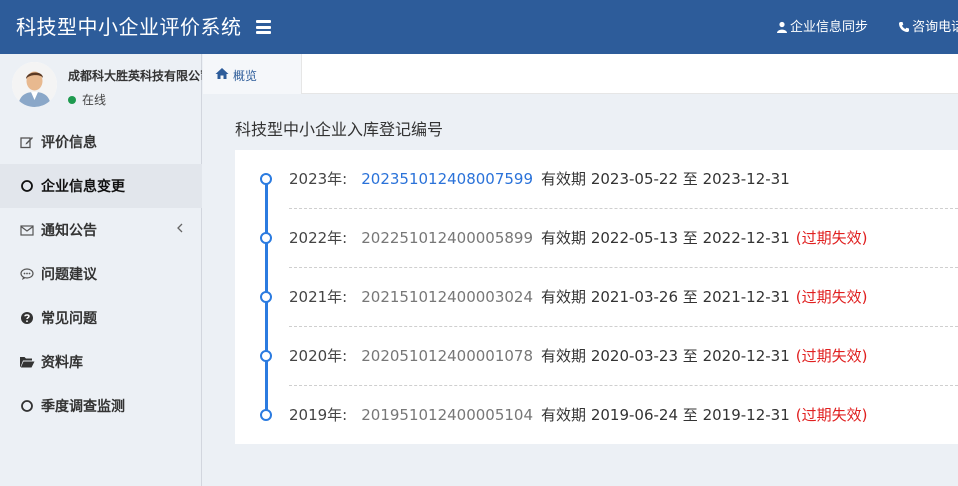 The width and height of the screenshot is (958, 486). Describe the element at coordinates (101, 142) in the screenshot. I see `sidebar-item-evaluation: 评价信息` at that location.